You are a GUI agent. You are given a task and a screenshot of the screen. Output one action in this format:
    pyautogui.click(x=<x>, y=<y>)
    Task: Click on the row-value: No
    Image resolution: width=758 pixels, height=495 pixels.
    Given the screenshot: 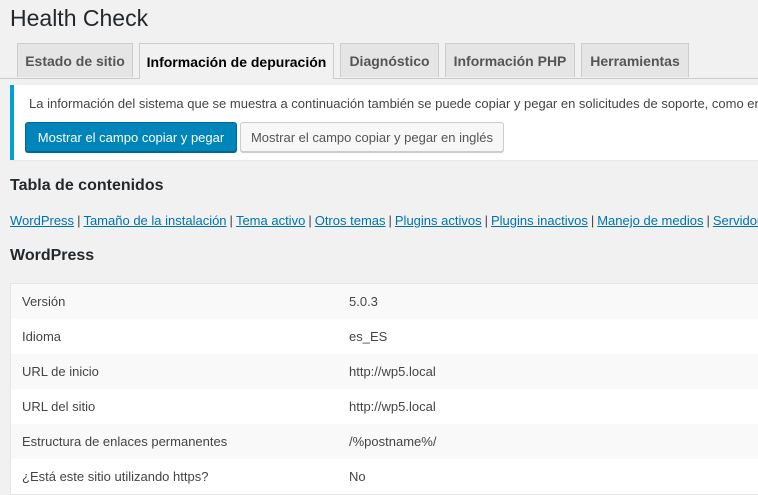 What is the action you would take?
    pyautogui.click(x=357, y=476)
    